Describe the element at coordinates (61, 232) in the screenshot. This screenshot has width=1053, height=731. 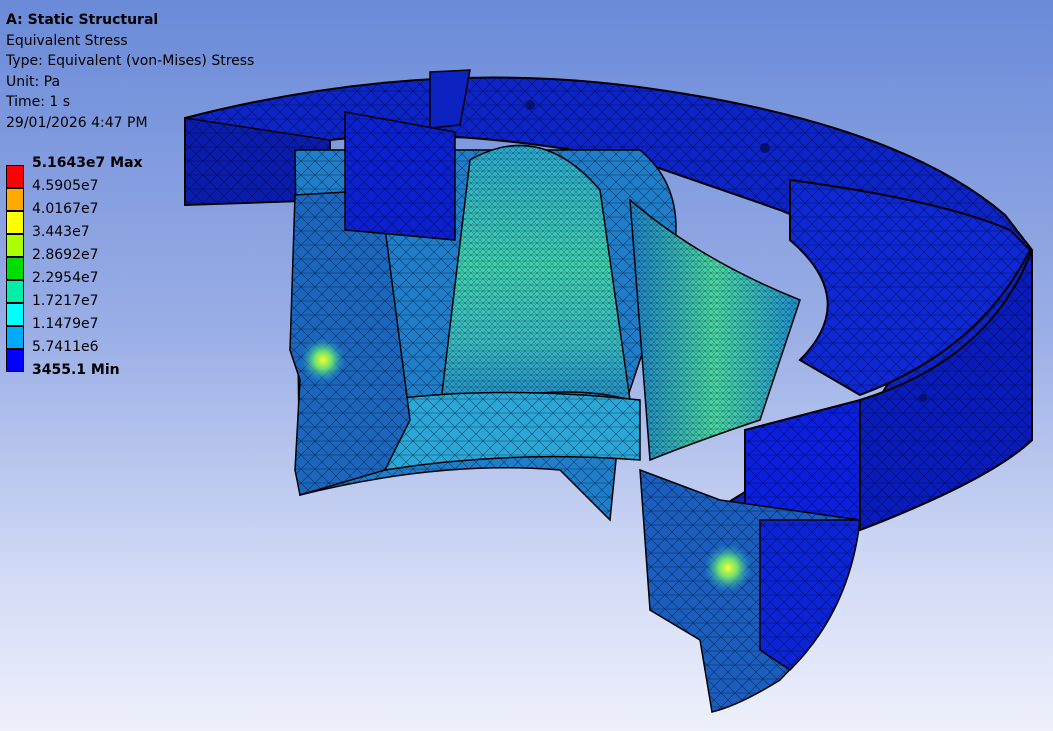
I see `legend-value-label: 3.443e7` at that location.